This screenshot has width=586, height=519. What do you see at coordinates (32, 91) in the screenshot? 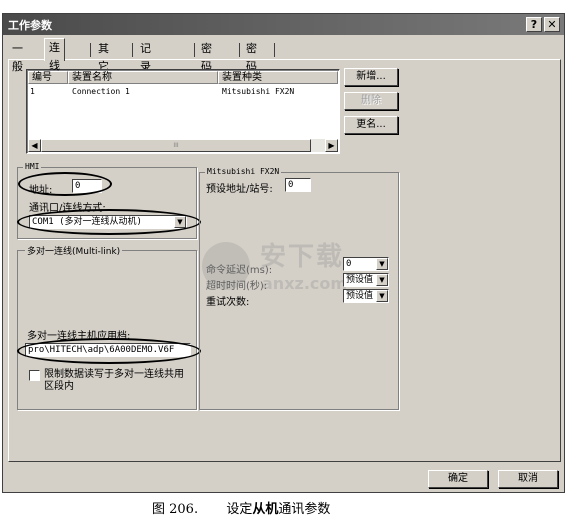
I see `row-id: 1` at bounding box center [32, 91].